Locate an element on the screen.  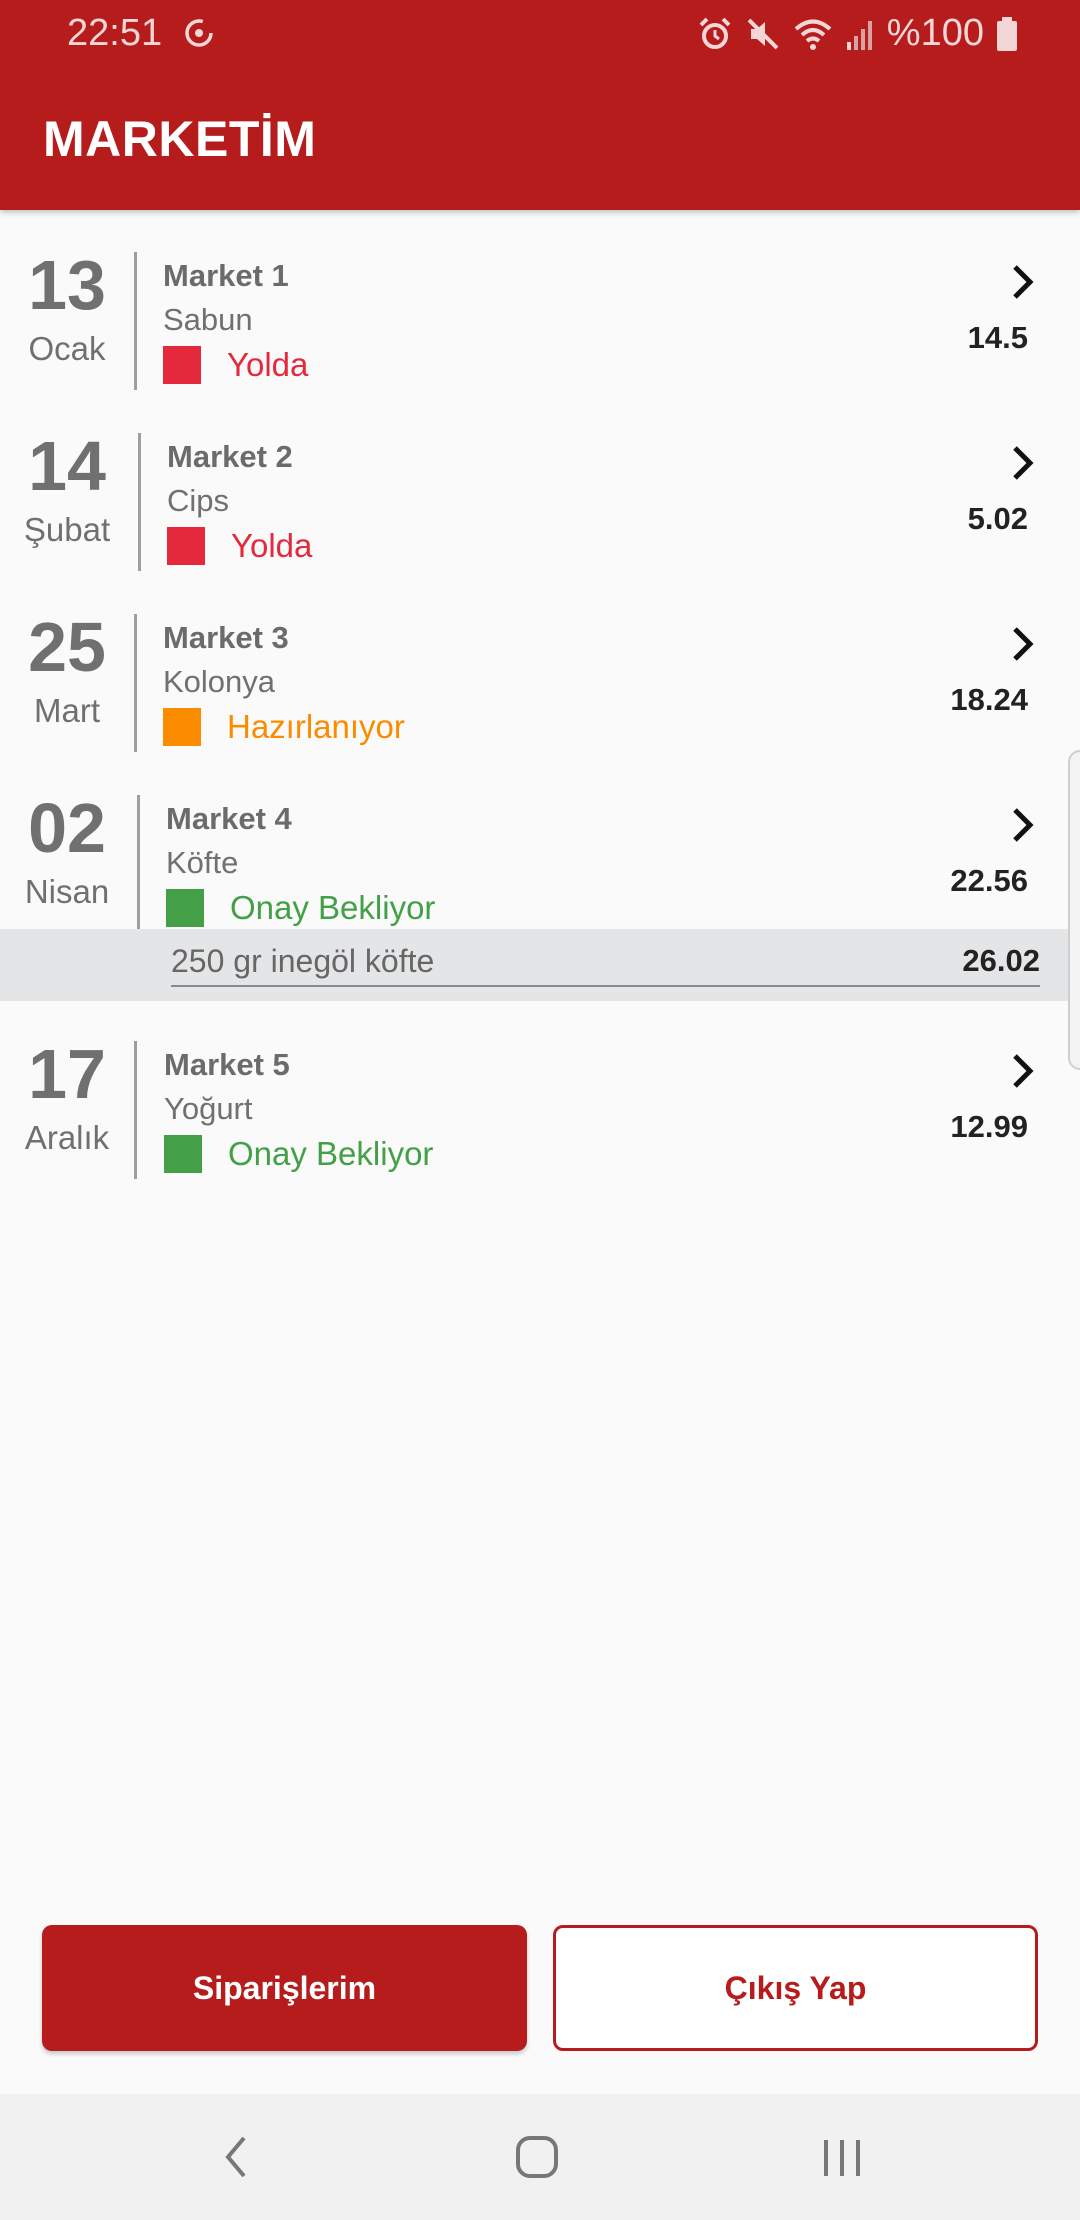
order-date: 25 Mart is located at coordinates (67, 671).